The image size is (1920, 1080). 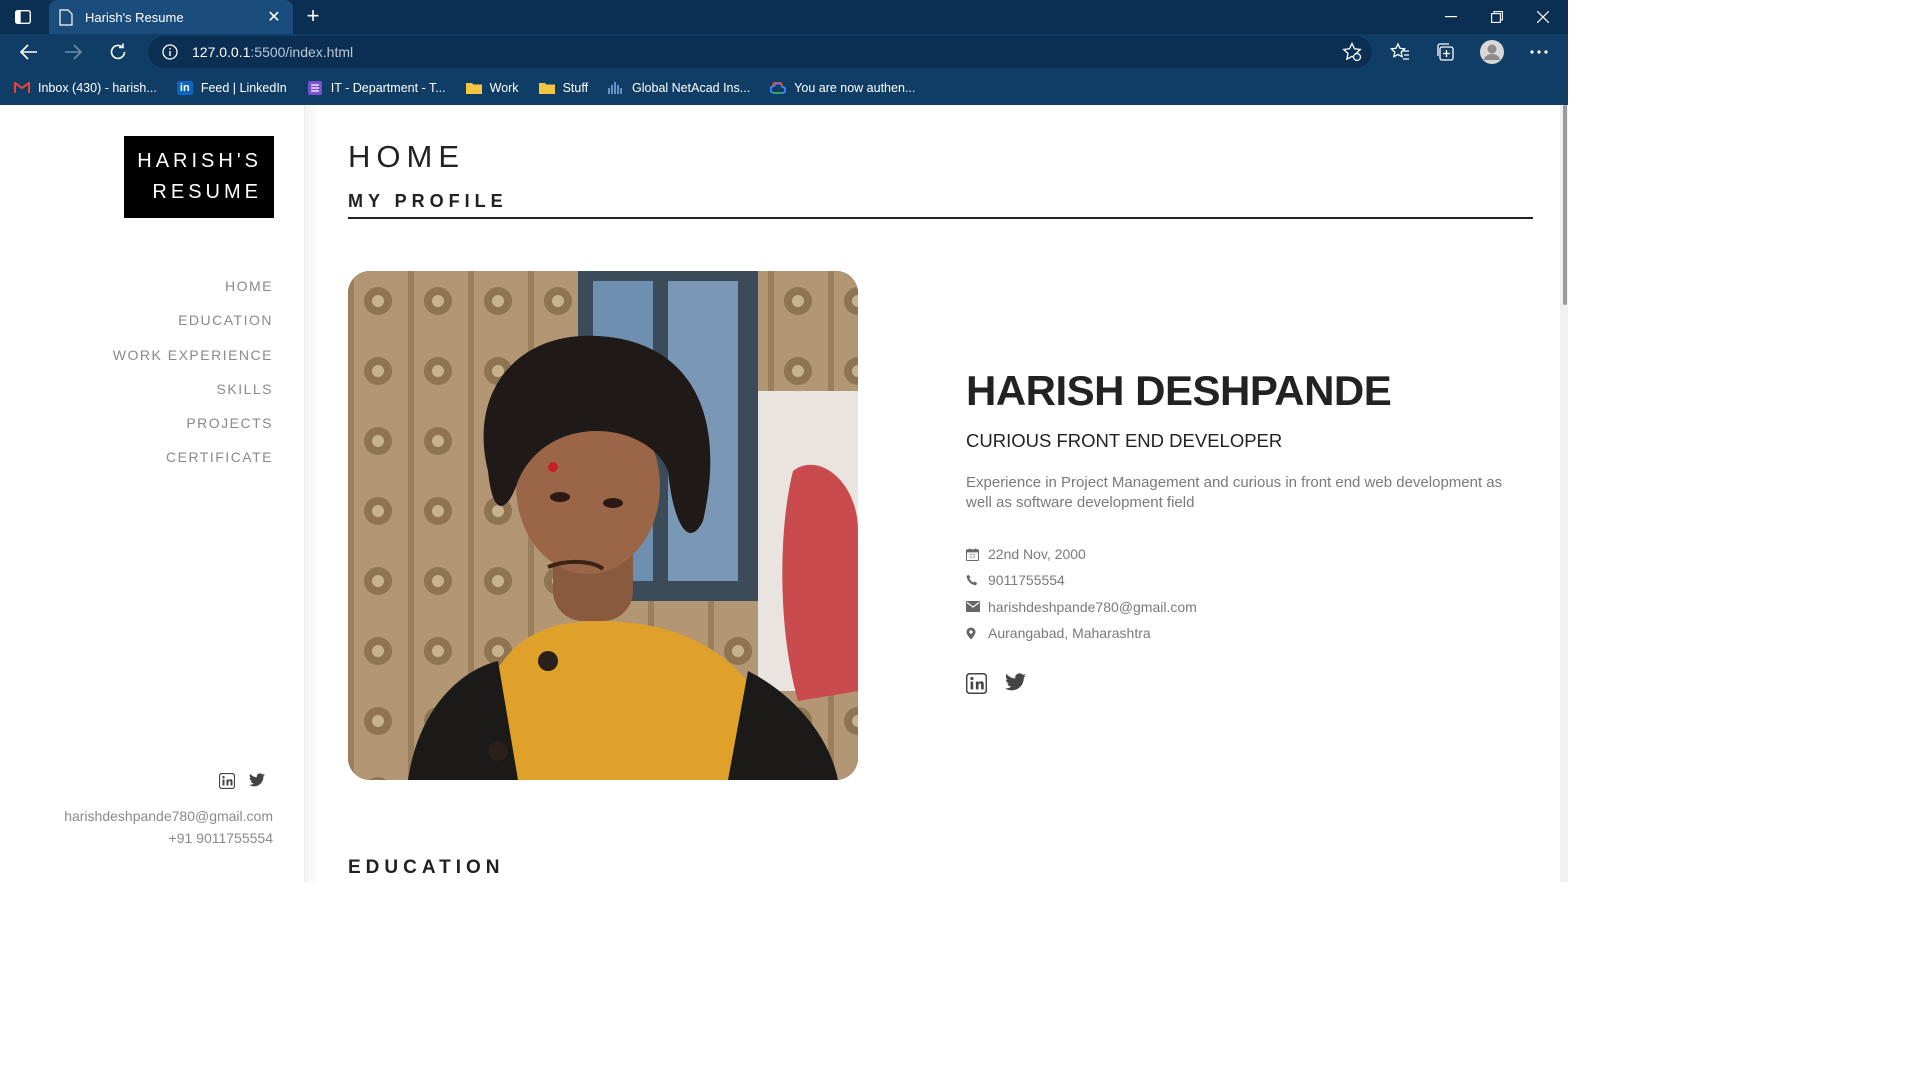 What do you see at coordinates (184, 87) in the screenshot?
I see `linkedin-icon: in` at bounding box center [184, 87].